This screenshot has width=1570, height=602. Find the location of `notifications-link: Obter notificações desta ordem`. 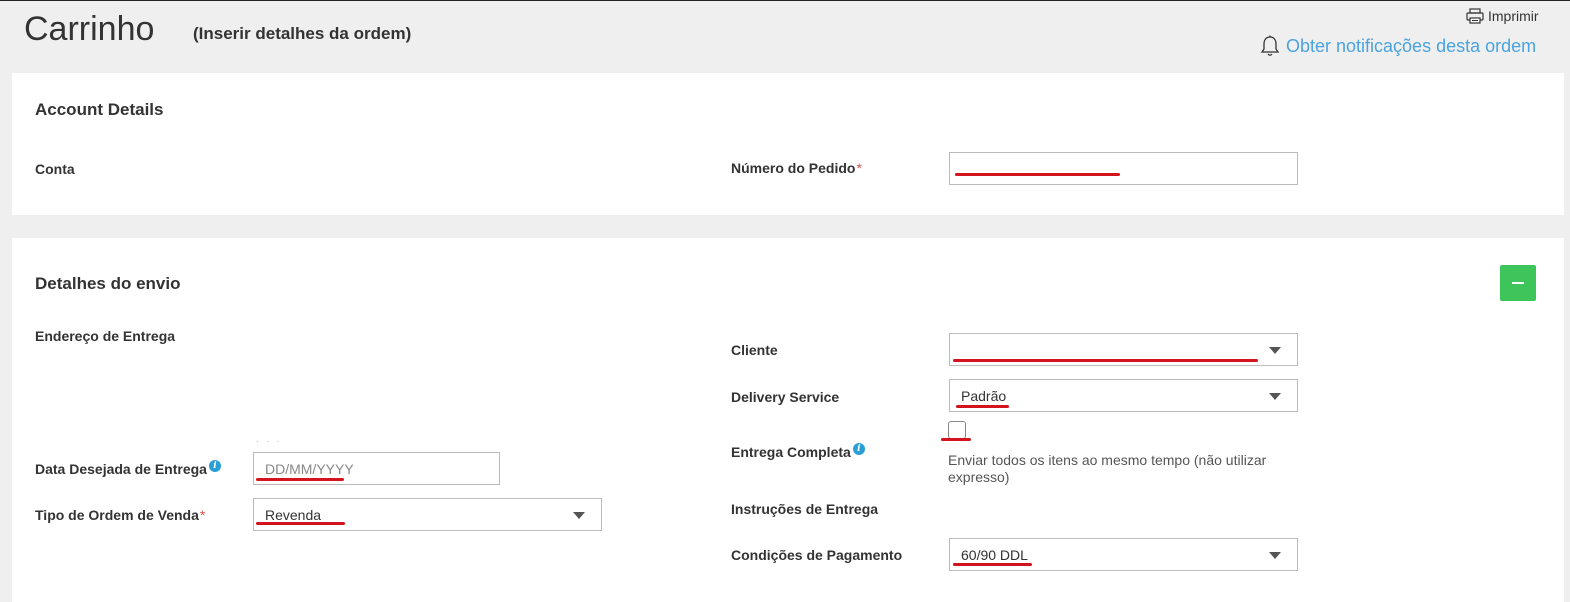

notifications-link: Obter notificações desta ordem is located at coordinates (1398, 46).